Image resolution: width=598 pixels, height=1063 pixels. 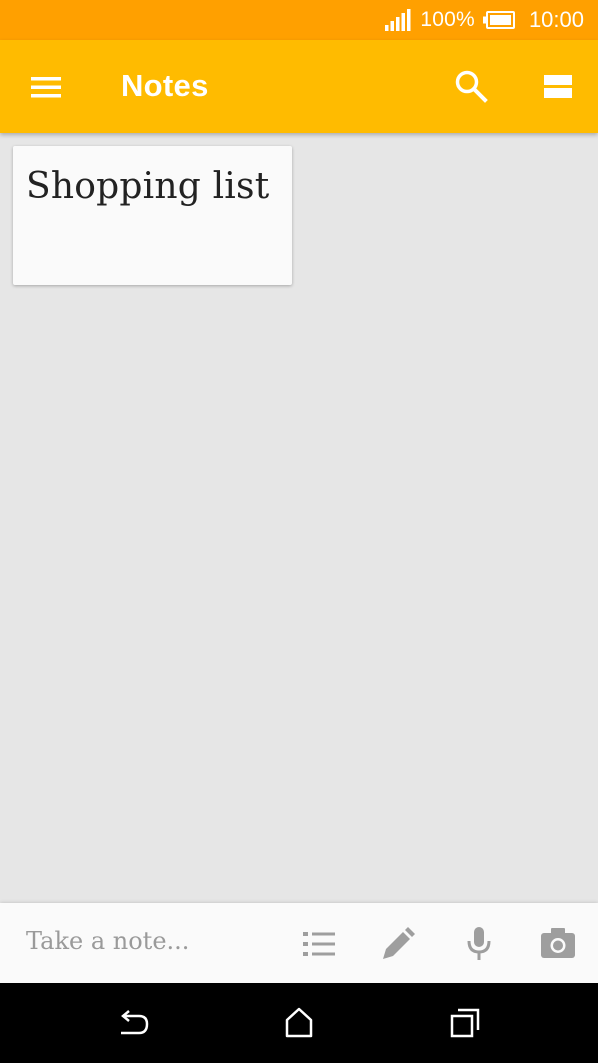 I want to click on nav-bar, so click(x=299, y=1023).